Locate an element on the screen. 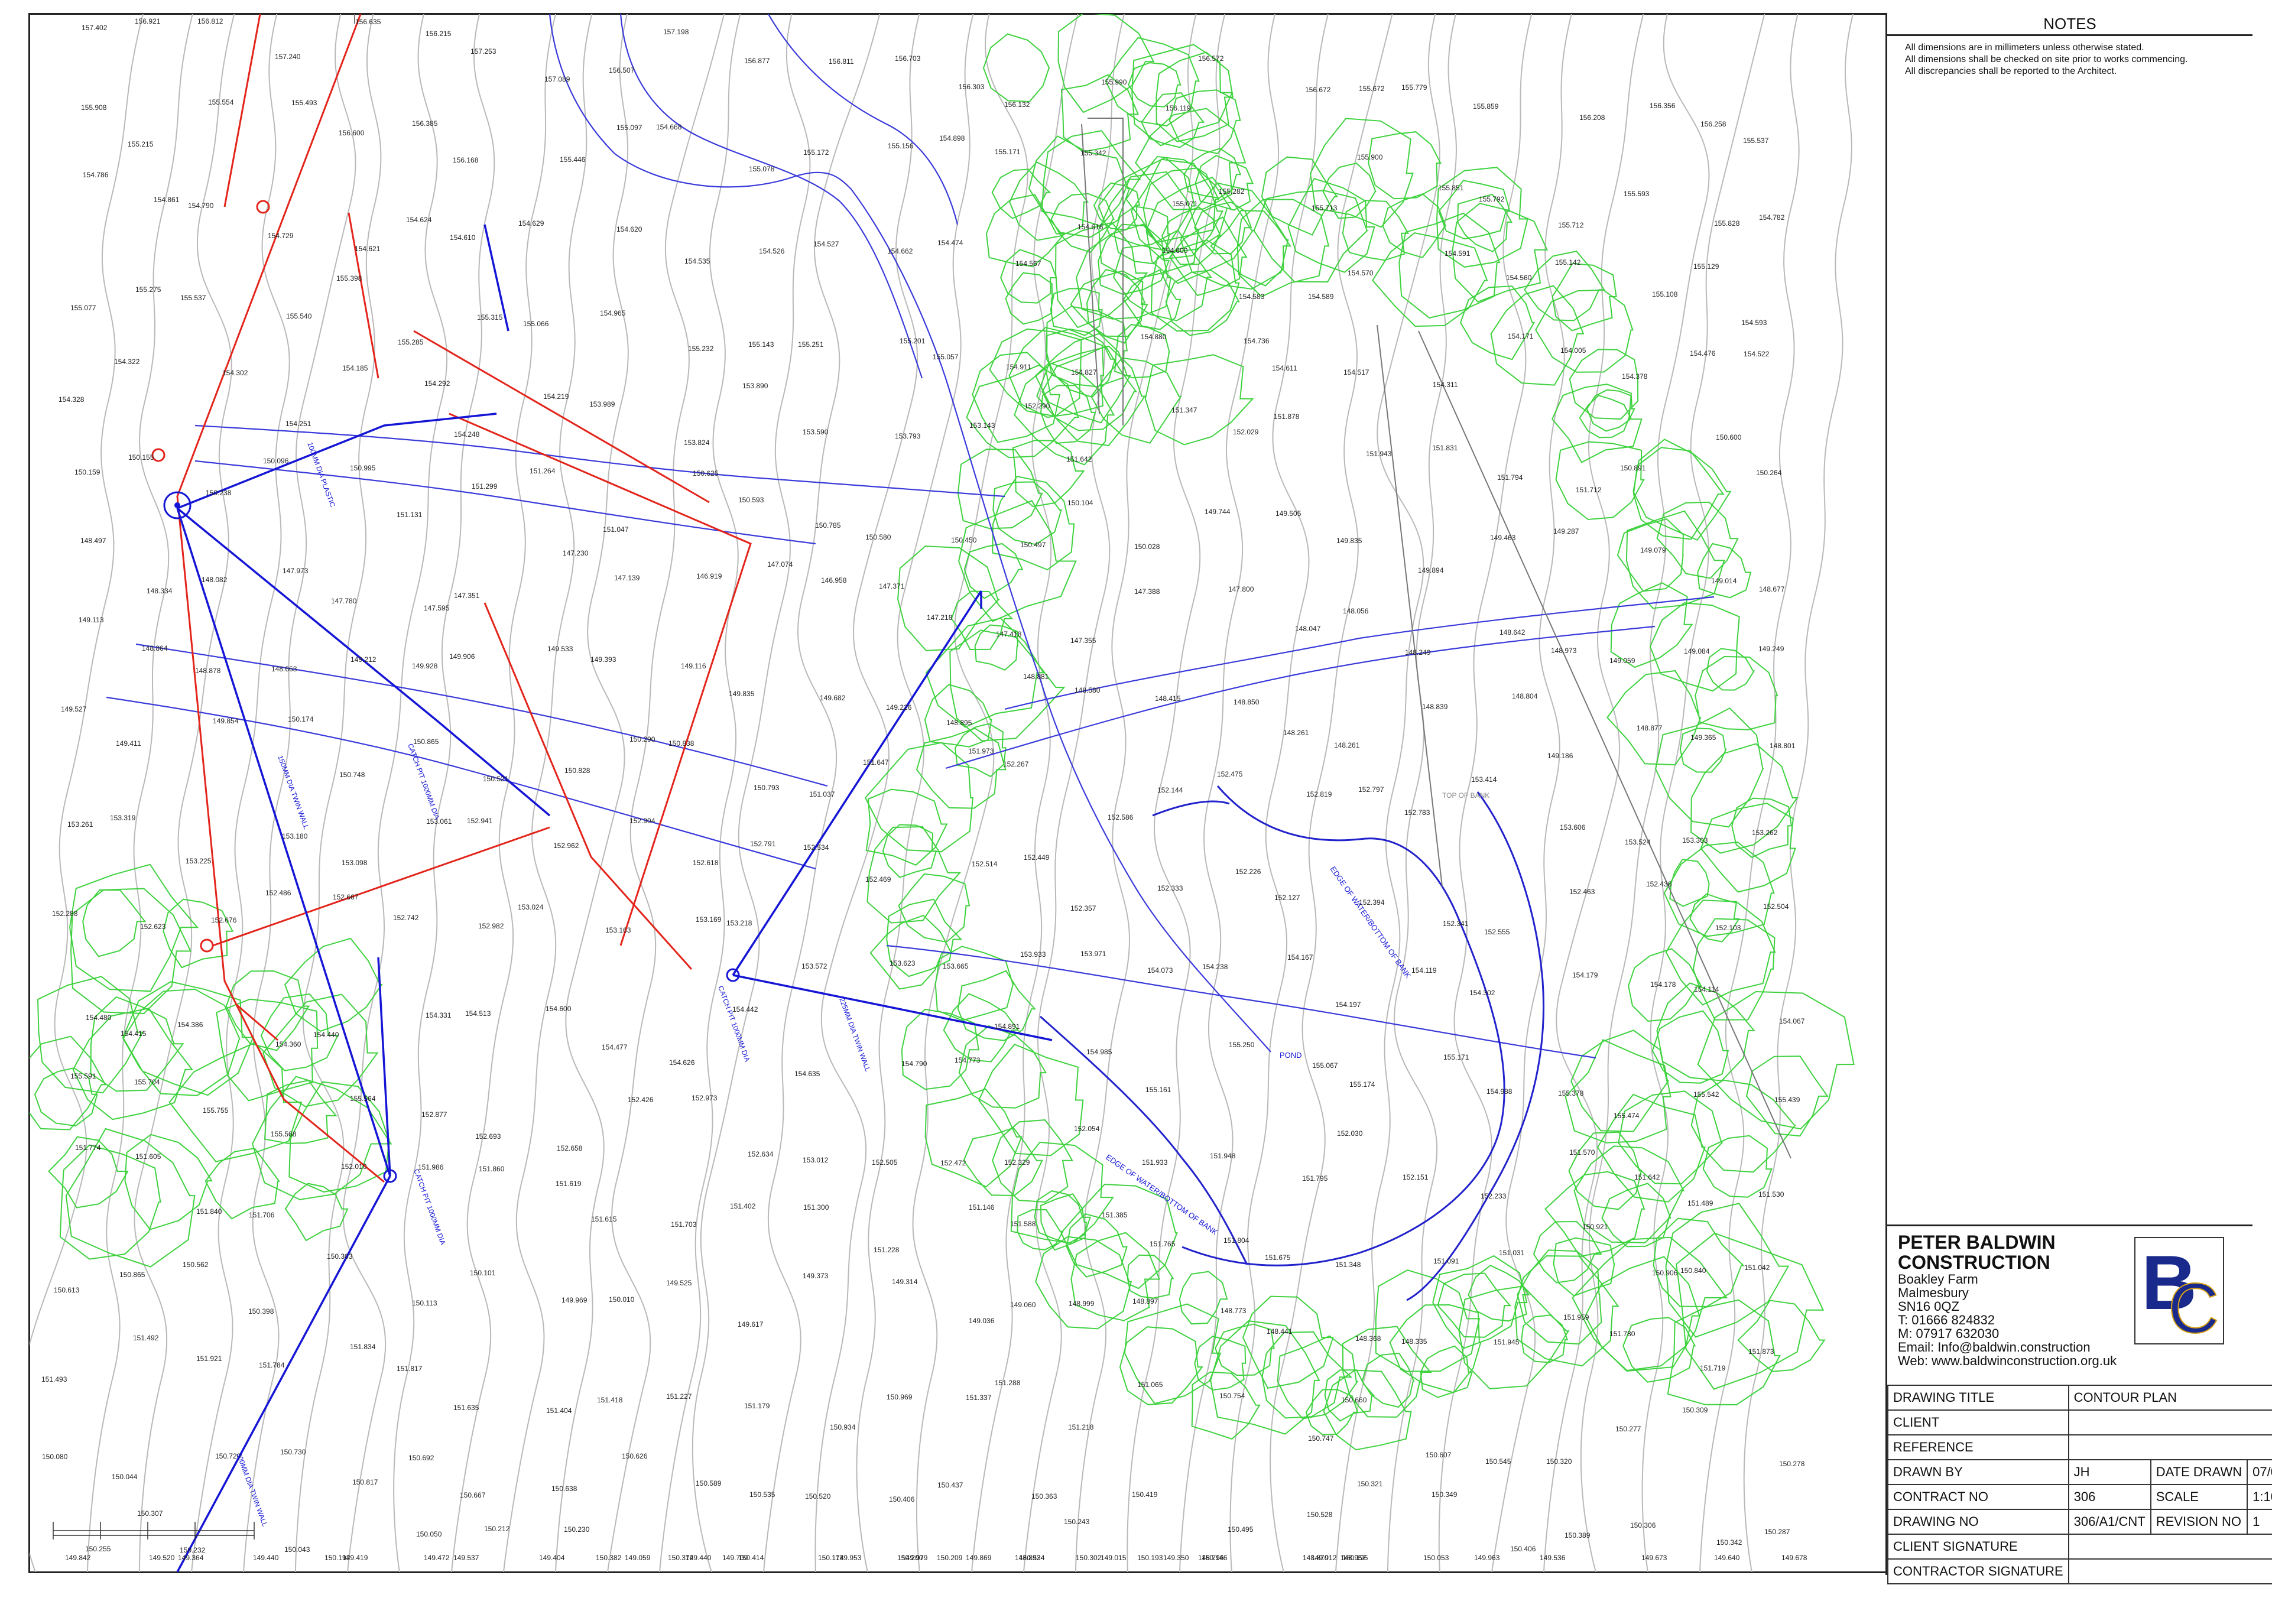 Image resolution: width=2272 pixels, height=1624 pixels. spot-level: 150.232 is located at coordinates (193, 1550).